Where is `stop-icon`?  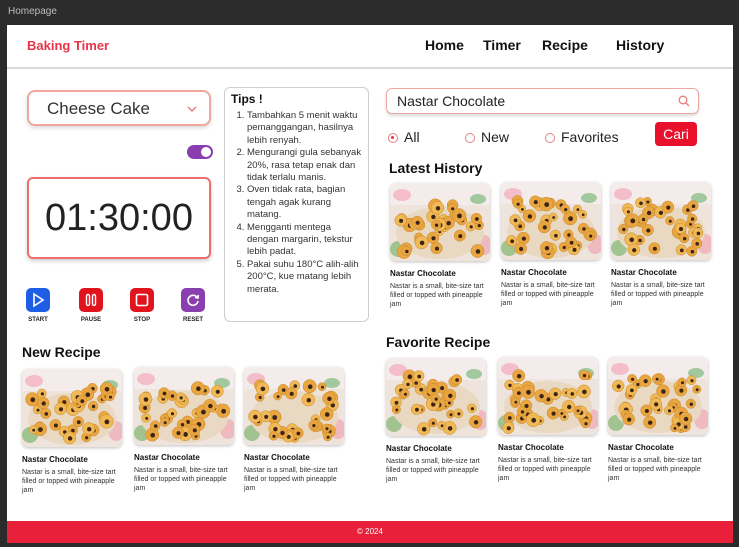
stop-icon is located at coordinates (142, 300).